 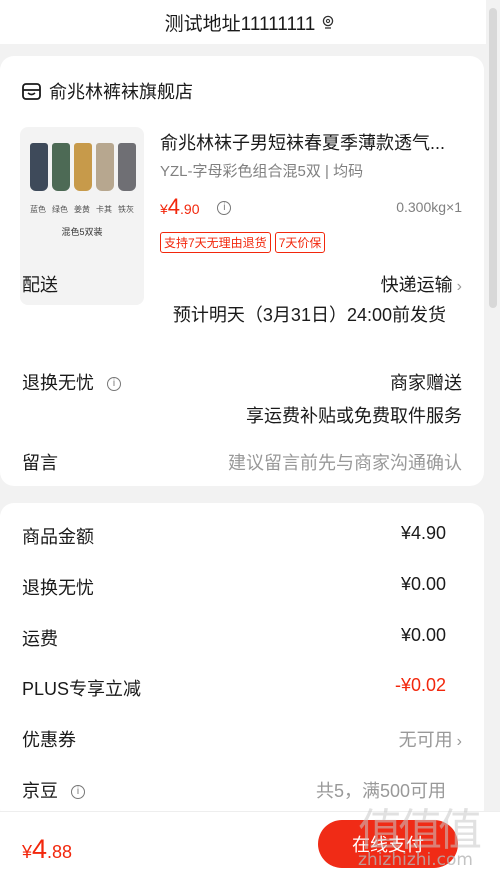 What do you see at coordinates (493, 439) in the screenshot?
I see `scrollbar` at bounding box center [493, 439].